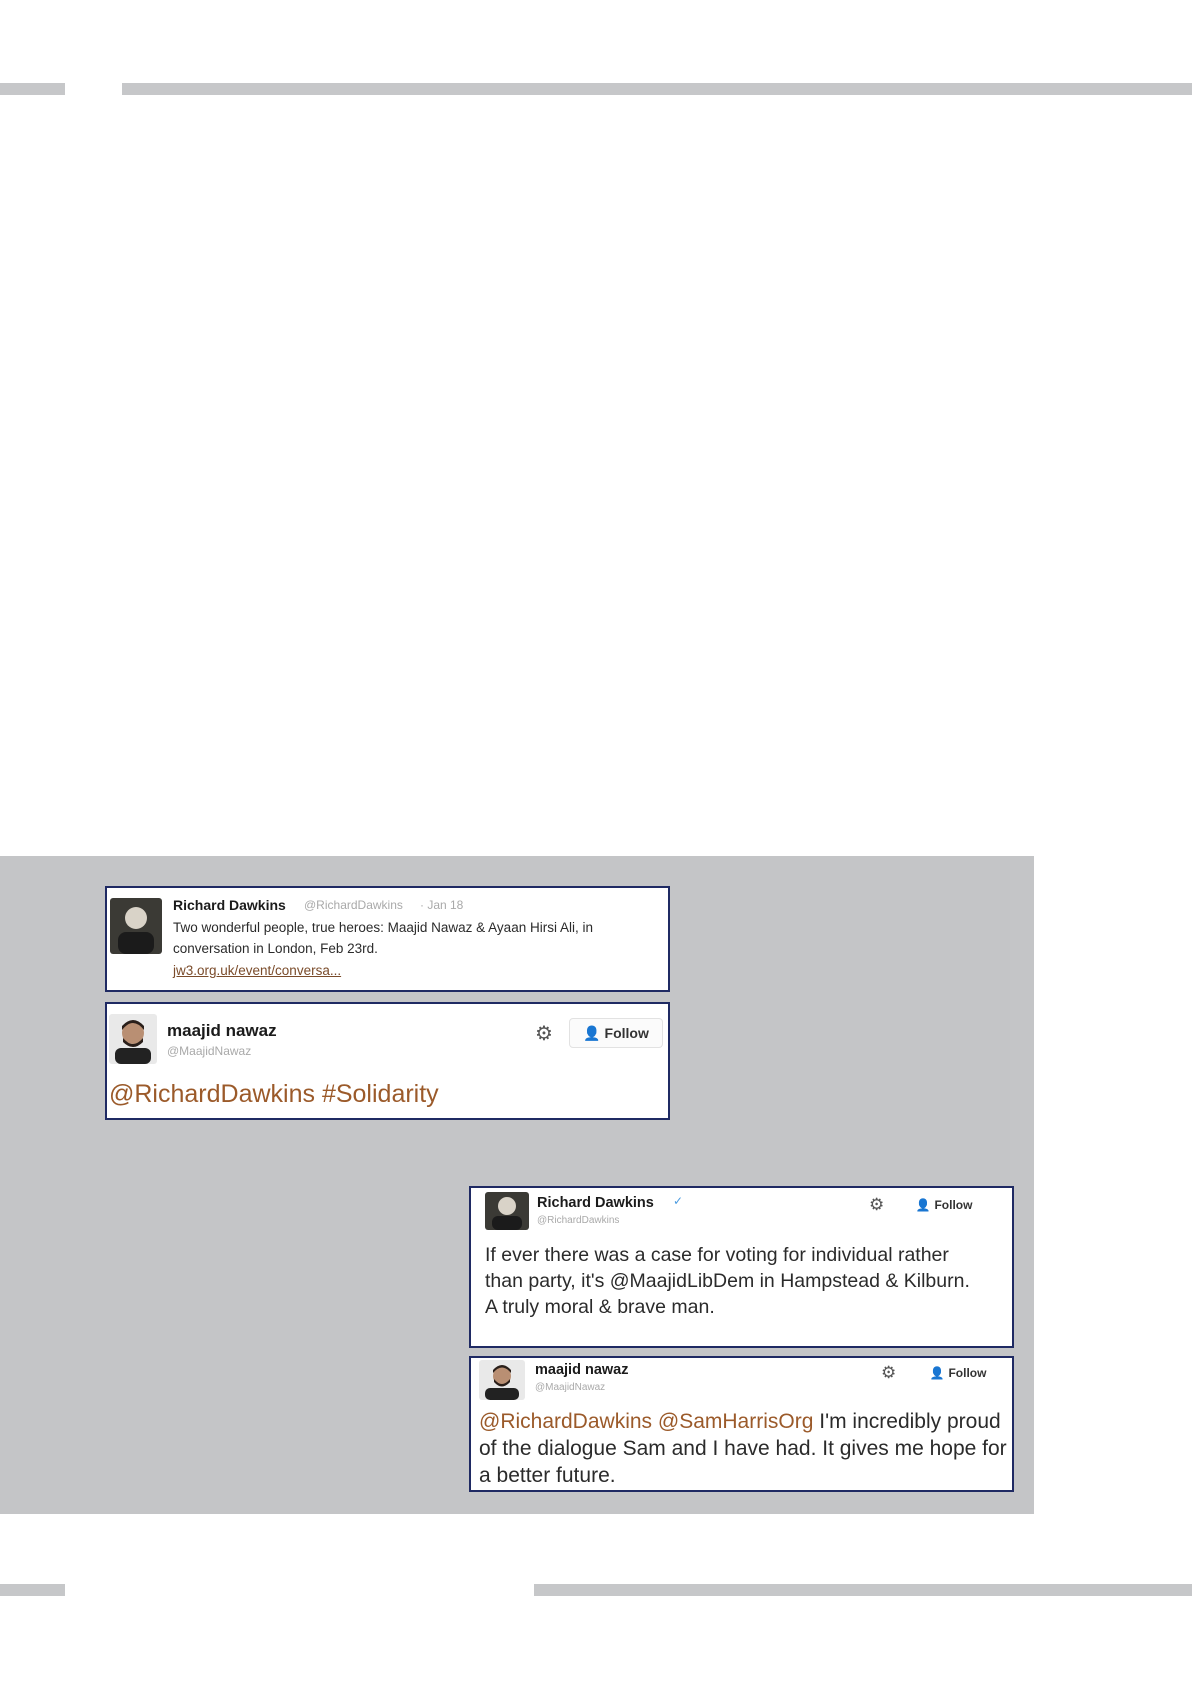 The image size is (1192, 1685). I want to click on mention: @SamHarrisOrg, so click(736, 1421).